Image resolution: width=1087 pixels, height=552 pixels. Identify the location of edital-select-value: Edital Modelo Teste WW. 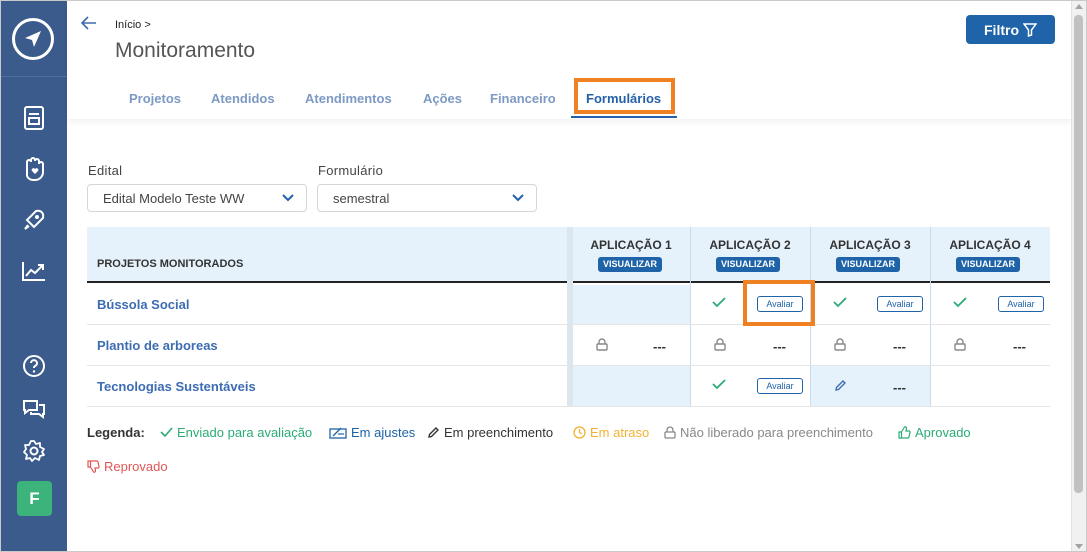
(174, 198).